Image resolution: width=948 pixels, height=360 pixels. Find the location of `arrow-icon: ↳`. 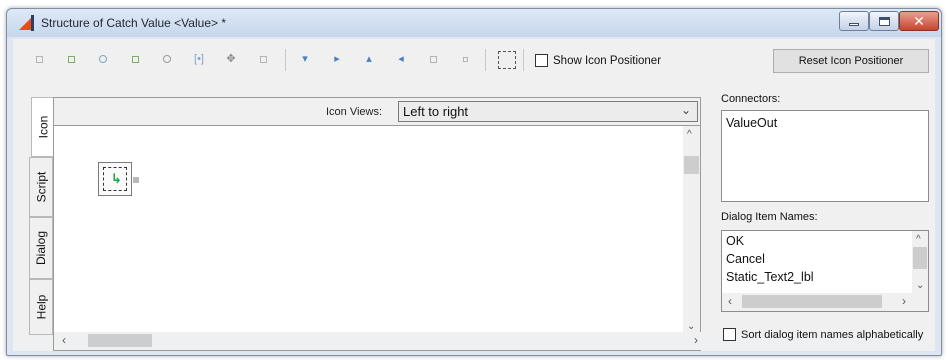

arrow-icon: ↳ is located at coordinates (116, 178).